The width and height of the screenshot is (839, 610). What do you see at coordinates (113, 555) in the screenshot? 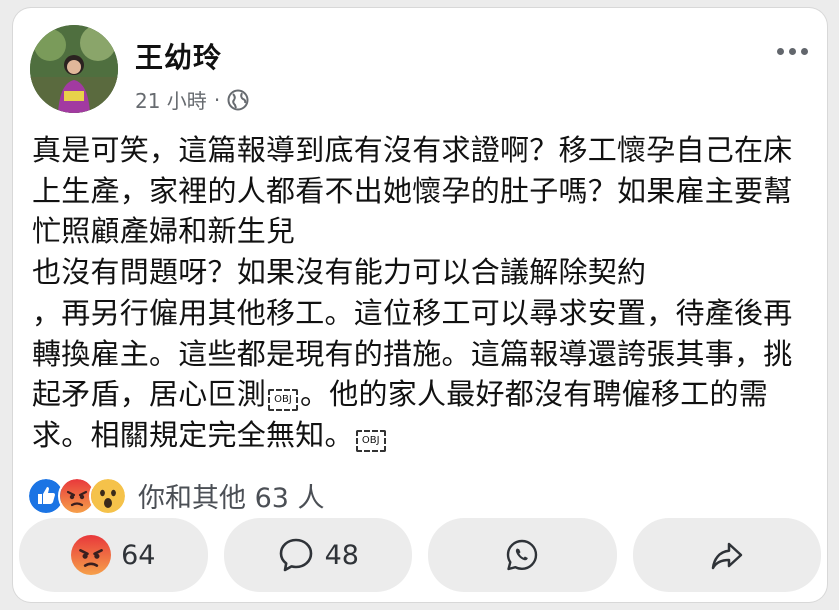
I see `angry-reaction-button: 64` at bounding box center [113, 555].